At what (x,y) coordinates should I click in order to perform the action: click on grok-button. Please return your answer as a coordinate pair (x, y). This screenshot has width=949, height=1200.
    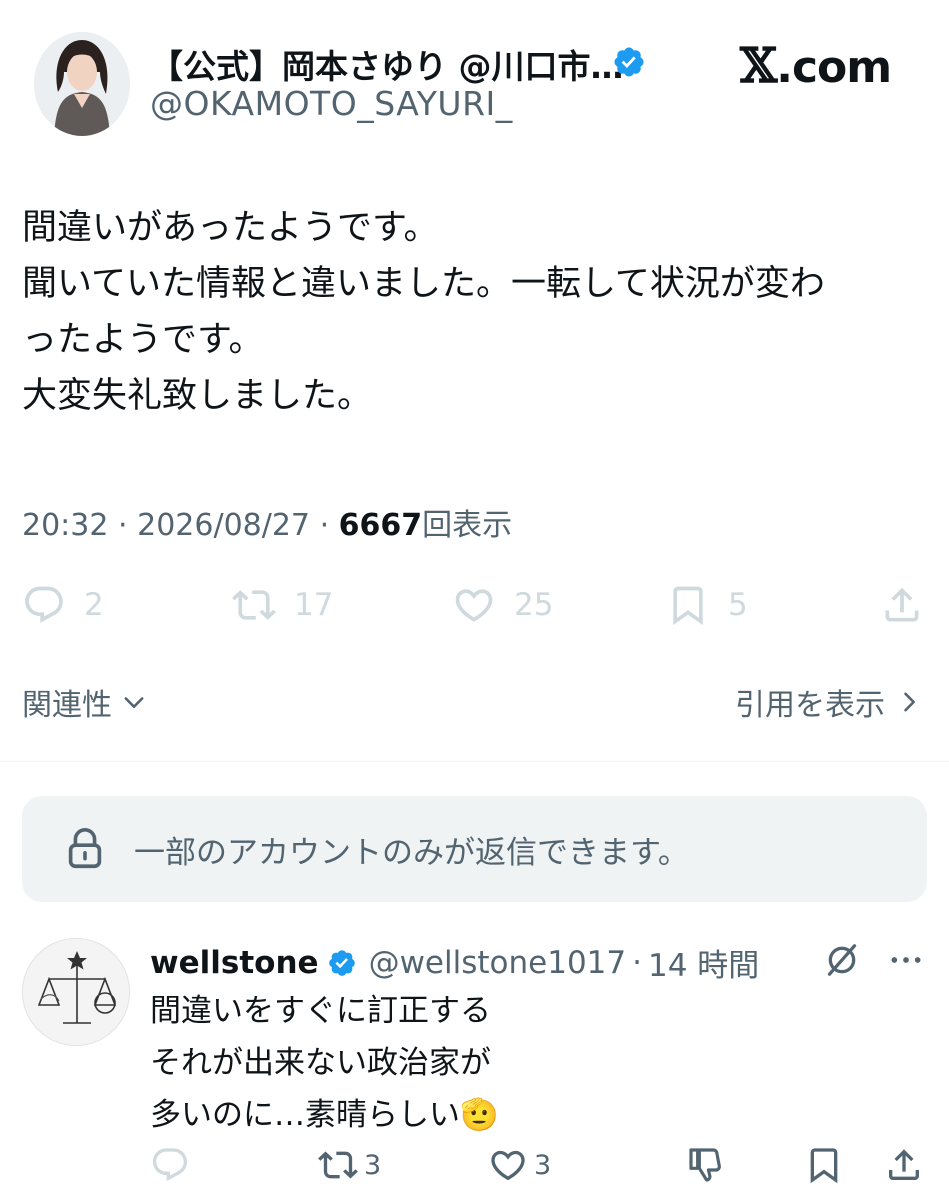
    Looking at the image, I should click on (842, 962).